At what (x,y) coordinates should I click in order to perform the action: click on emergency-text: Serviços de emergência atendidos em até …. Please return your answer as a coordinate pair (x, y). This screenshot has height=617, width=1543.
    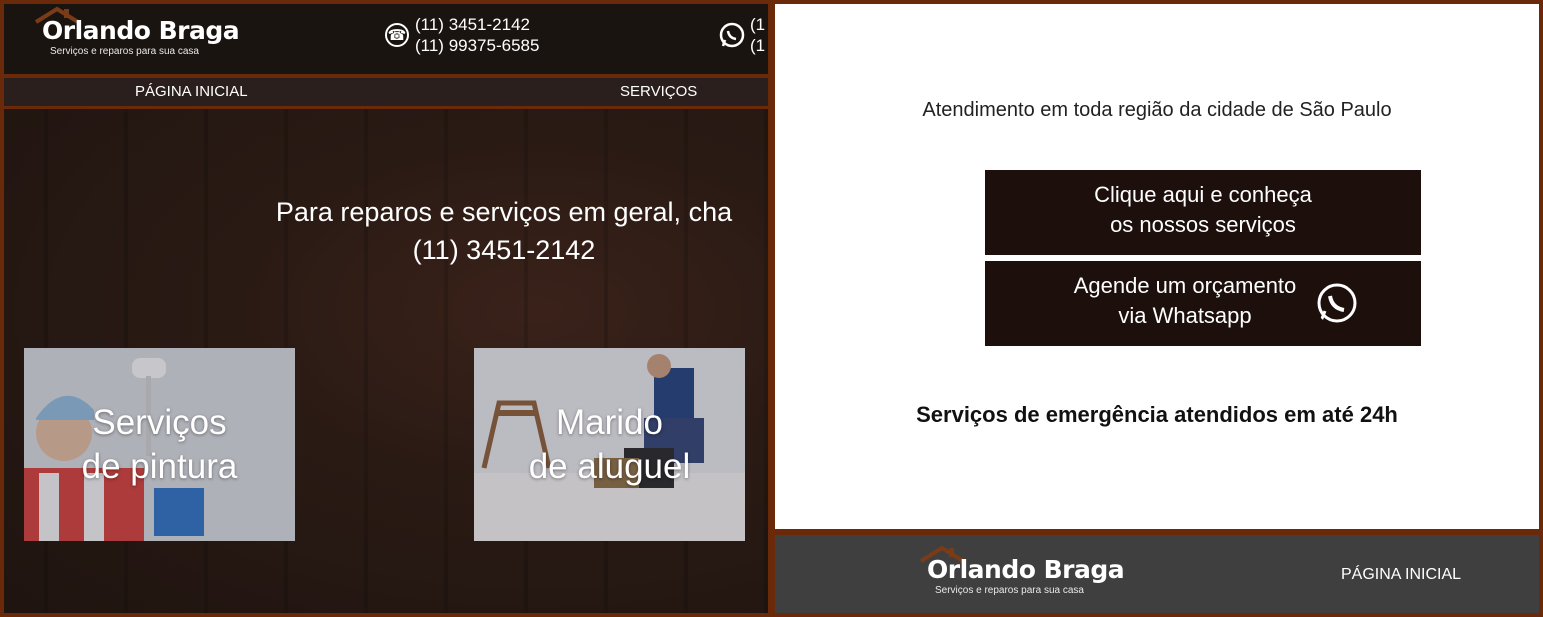
    Looking at the image, I should click on (1157, 414).